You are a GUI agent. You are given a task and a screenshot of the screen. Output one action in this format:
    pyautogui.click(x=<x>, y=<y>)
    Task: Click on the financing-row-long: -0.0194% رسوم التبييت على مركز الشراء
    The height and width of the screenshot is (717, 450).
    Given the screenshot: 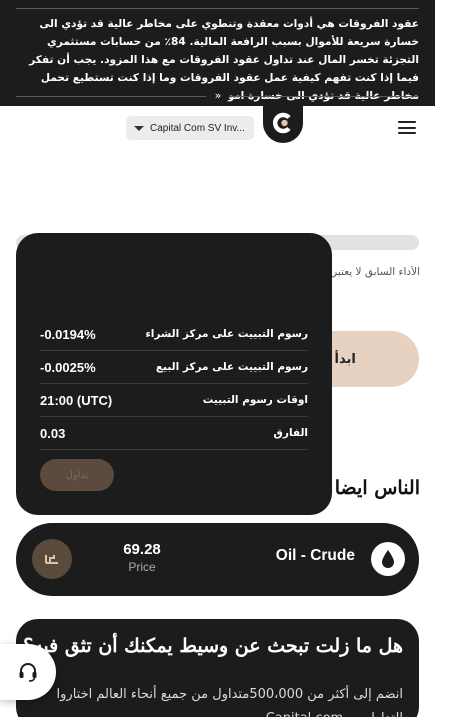 What is the action you would take?
    pyautogui.click(x=174, y=334)
    